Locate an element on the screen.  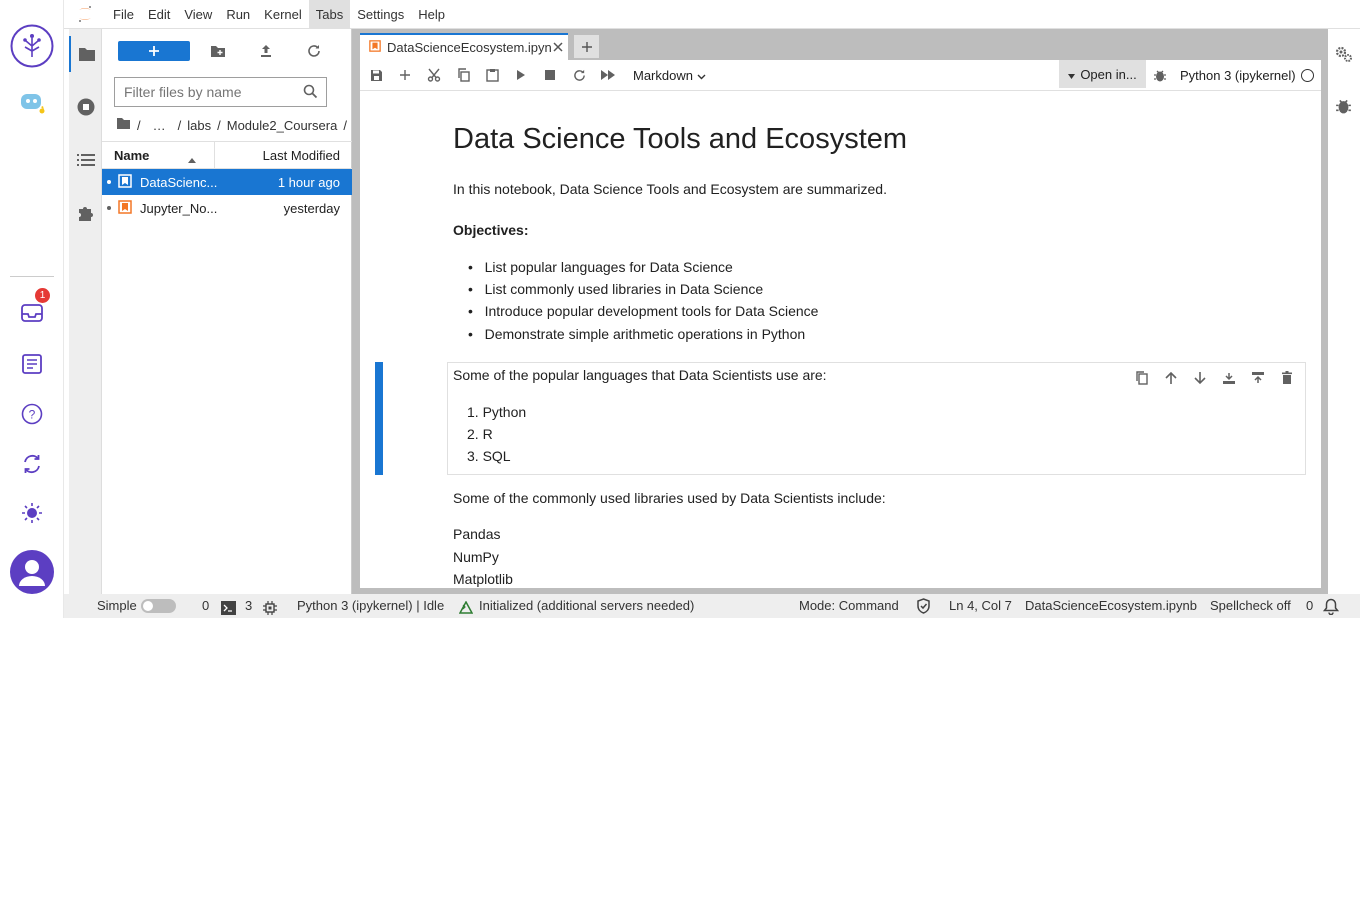
notebook-file-icon is located at coordinates (125, 182).